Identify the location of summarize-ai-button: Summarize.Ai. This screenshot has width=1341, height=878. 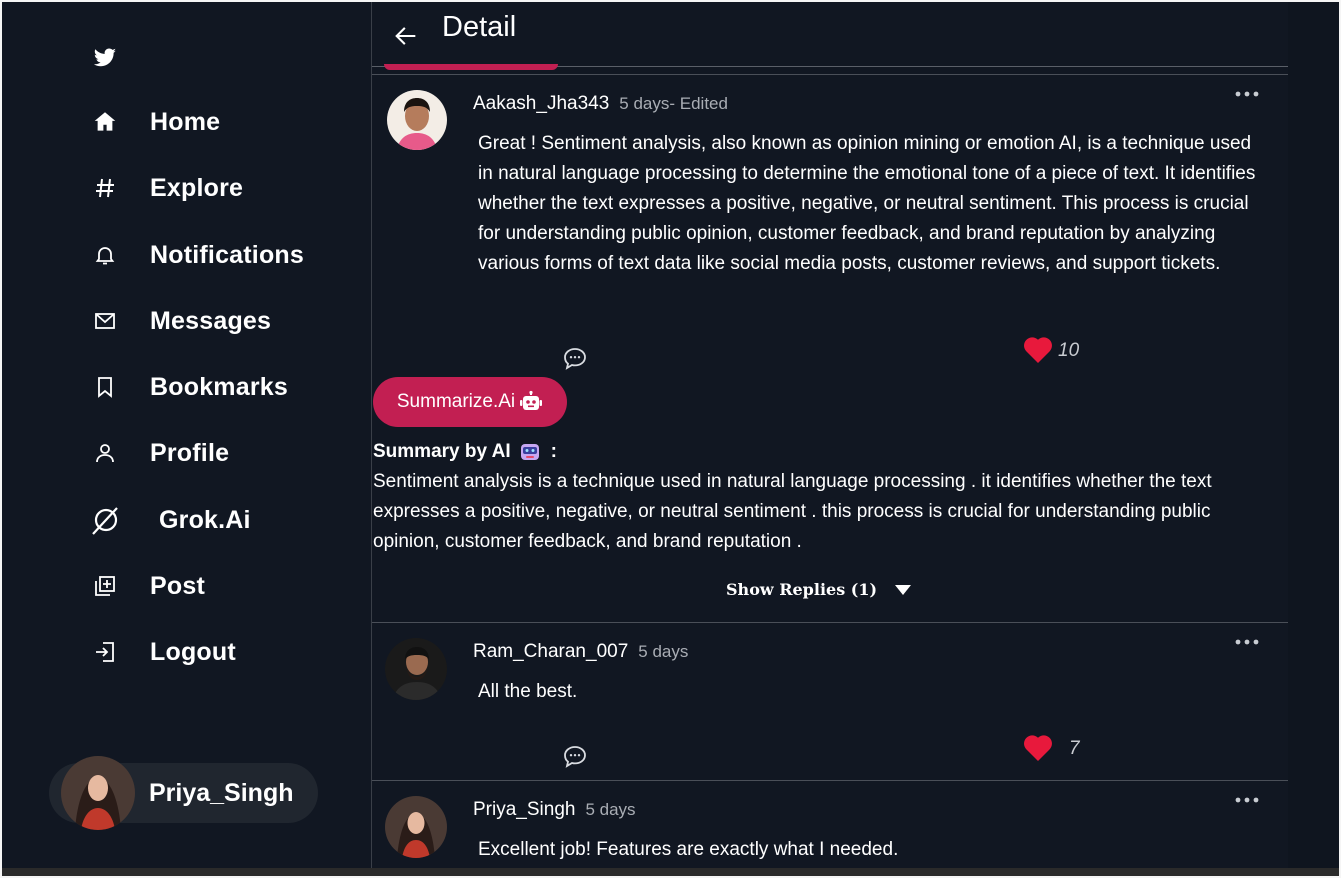
(470, 402).